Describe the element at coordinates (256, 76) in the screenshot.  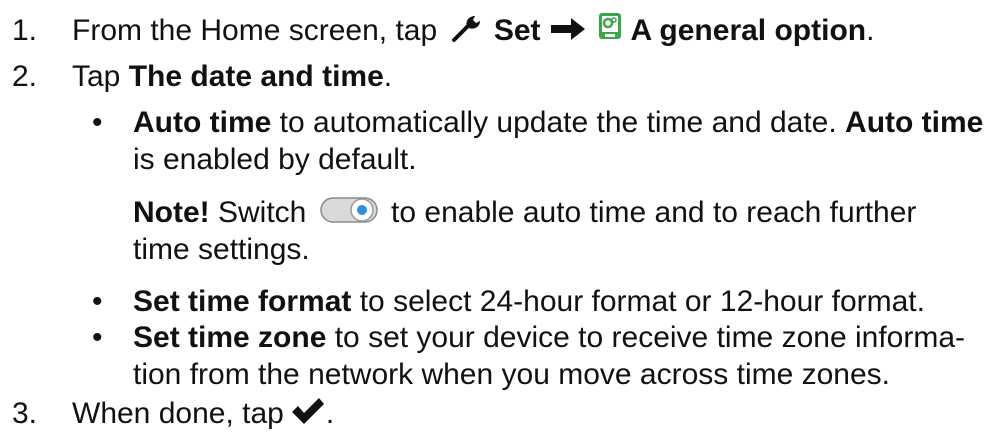
I see `step-2-date-time: The date and time` at that location.